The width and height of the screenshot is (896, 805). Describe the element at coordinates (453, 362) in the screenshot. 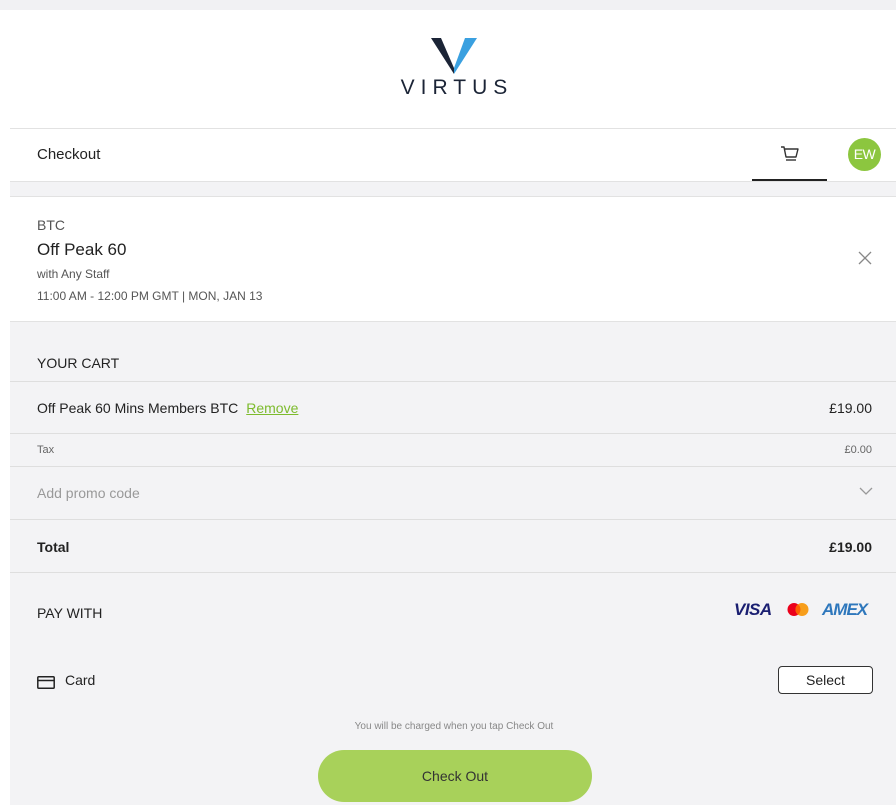

I see `cart-heading-row: YOUR CART` at that location.